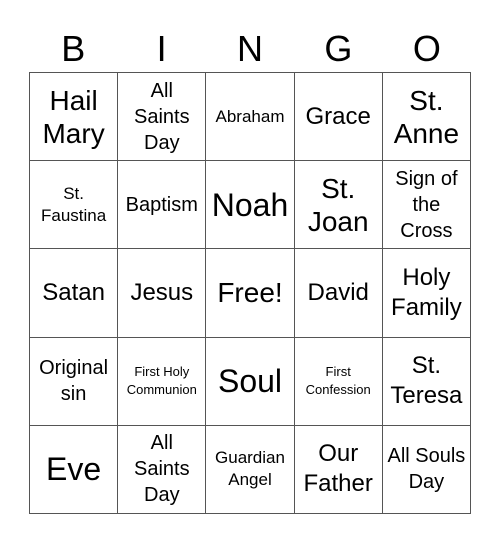 This screenshot has height=544, width=500. I want to click on bingo-cell-label: Noah, so click(250, 204).